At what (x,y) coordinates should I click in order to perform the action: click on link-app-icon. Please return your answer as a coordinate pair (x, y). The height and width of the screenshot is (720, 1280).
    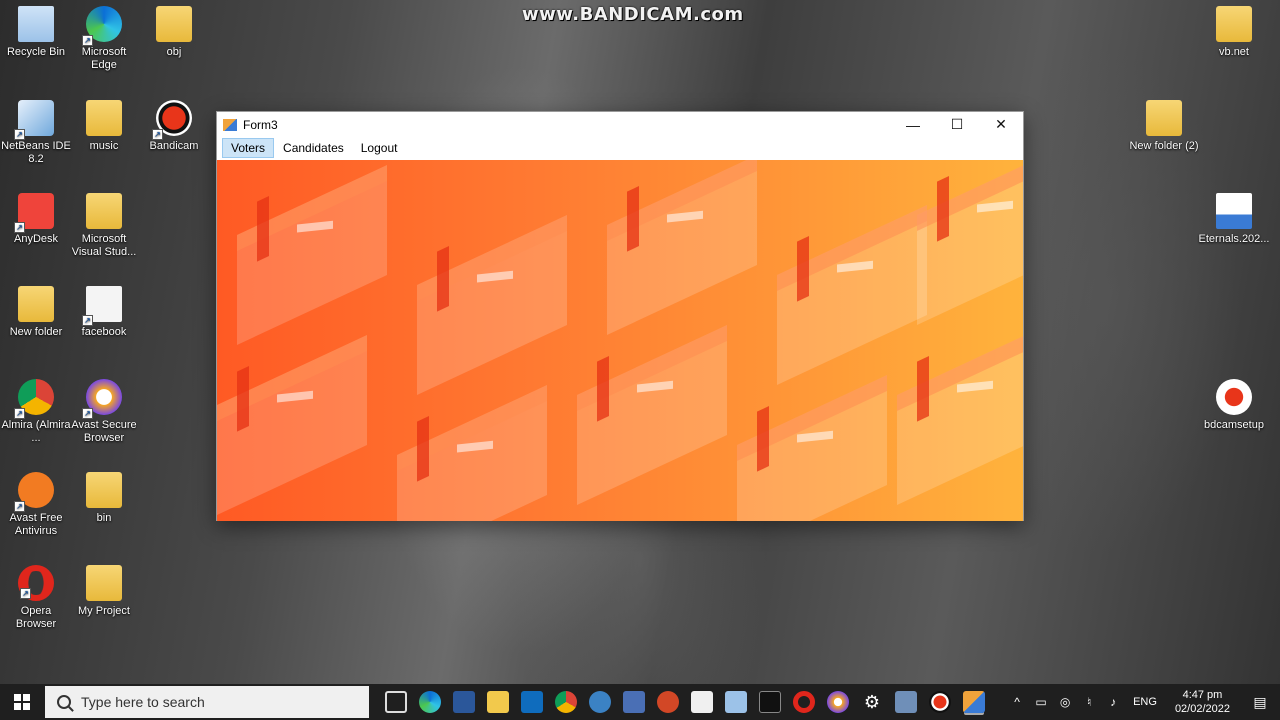
    Looking at the image, I should click on (634, 702).